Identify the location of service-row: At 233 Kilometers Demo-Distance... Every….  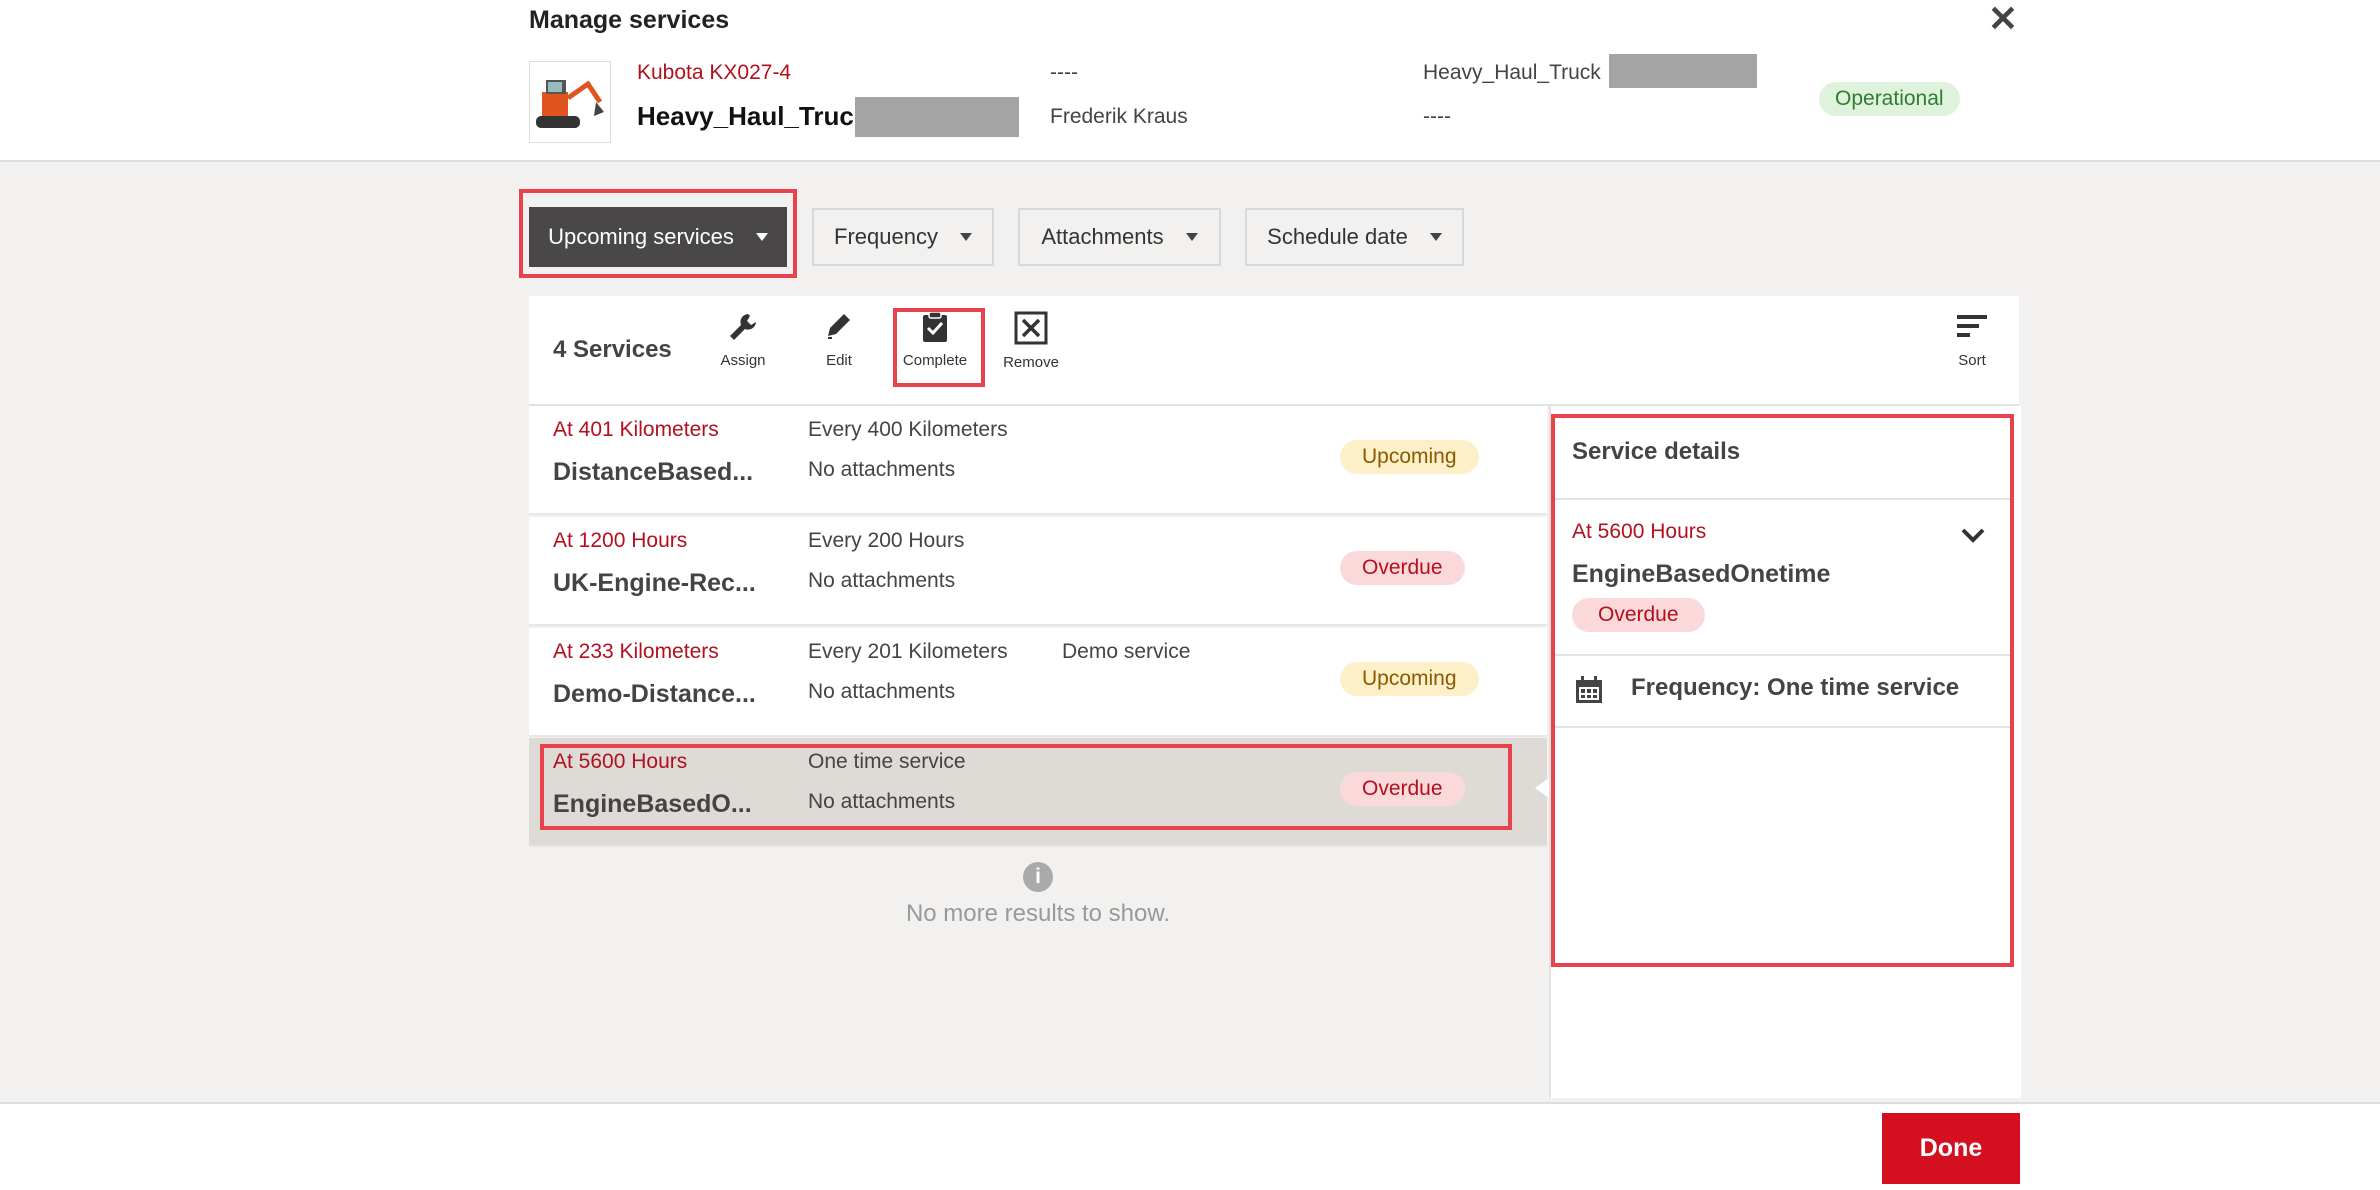
(1038, 682).